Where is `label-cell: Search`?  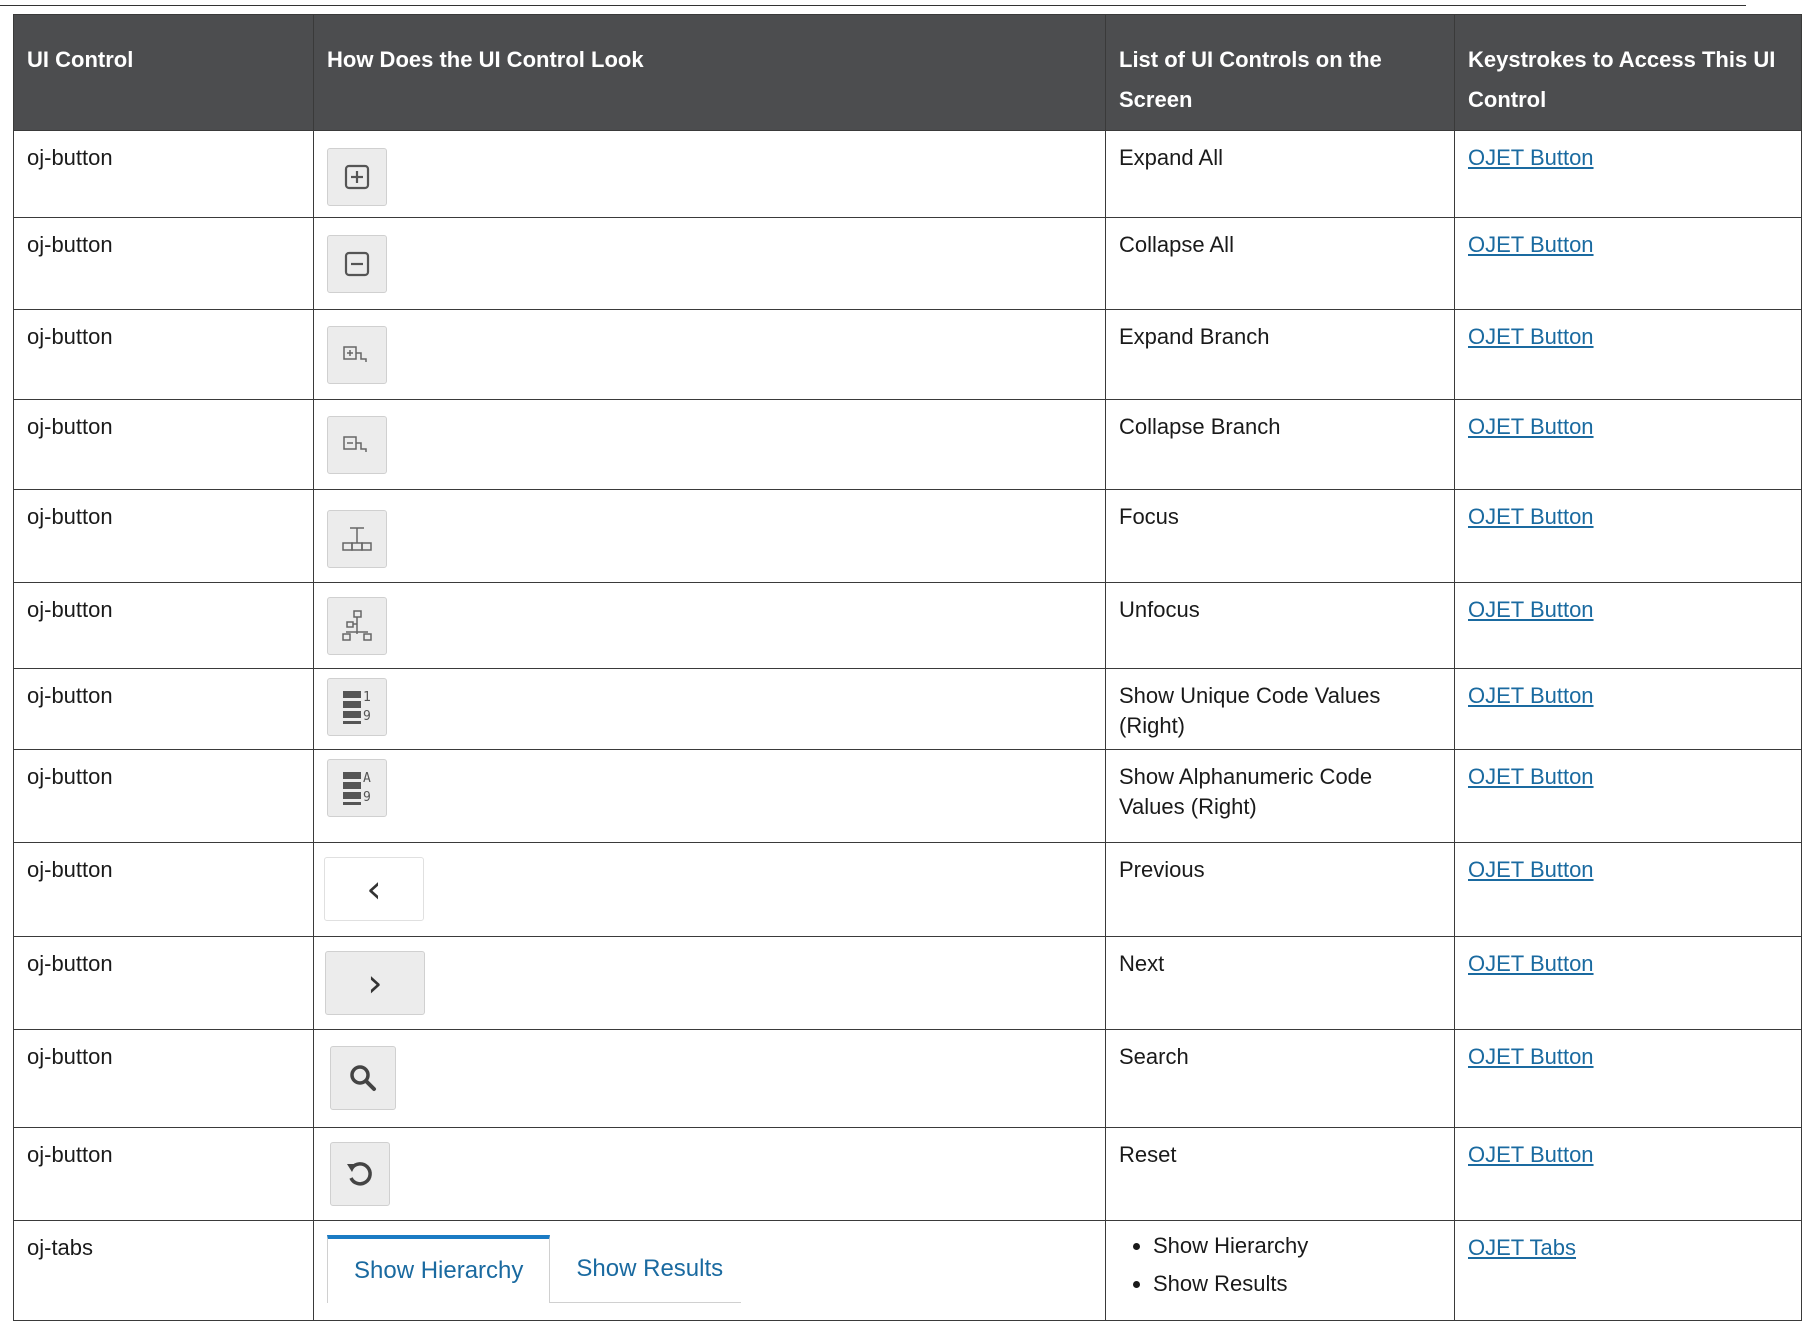
label-cell: Search is located at coordinates (1280, 1078).